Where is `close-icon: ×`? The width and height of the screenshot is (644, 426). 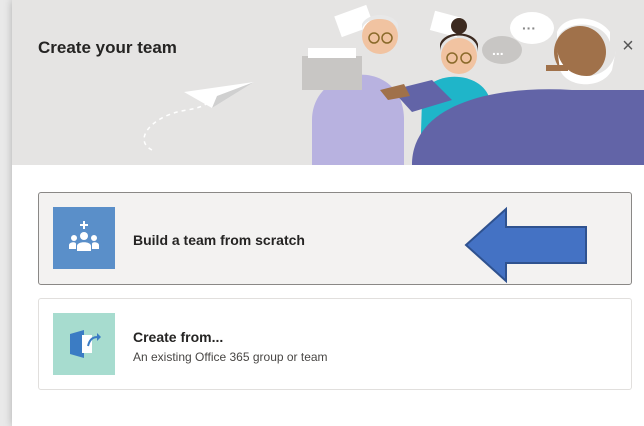 close-icon: × is located at coordinates (628, 46).